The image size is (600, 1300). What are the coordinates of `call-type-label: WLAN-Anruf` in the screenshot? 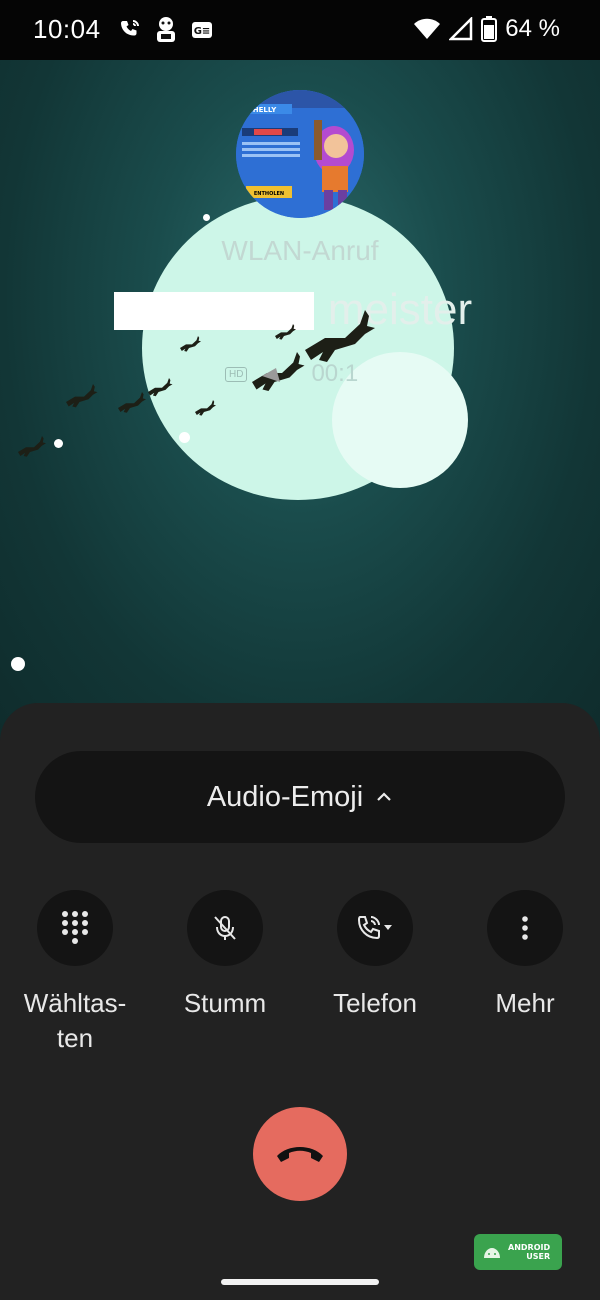 It's located at (300, 250).